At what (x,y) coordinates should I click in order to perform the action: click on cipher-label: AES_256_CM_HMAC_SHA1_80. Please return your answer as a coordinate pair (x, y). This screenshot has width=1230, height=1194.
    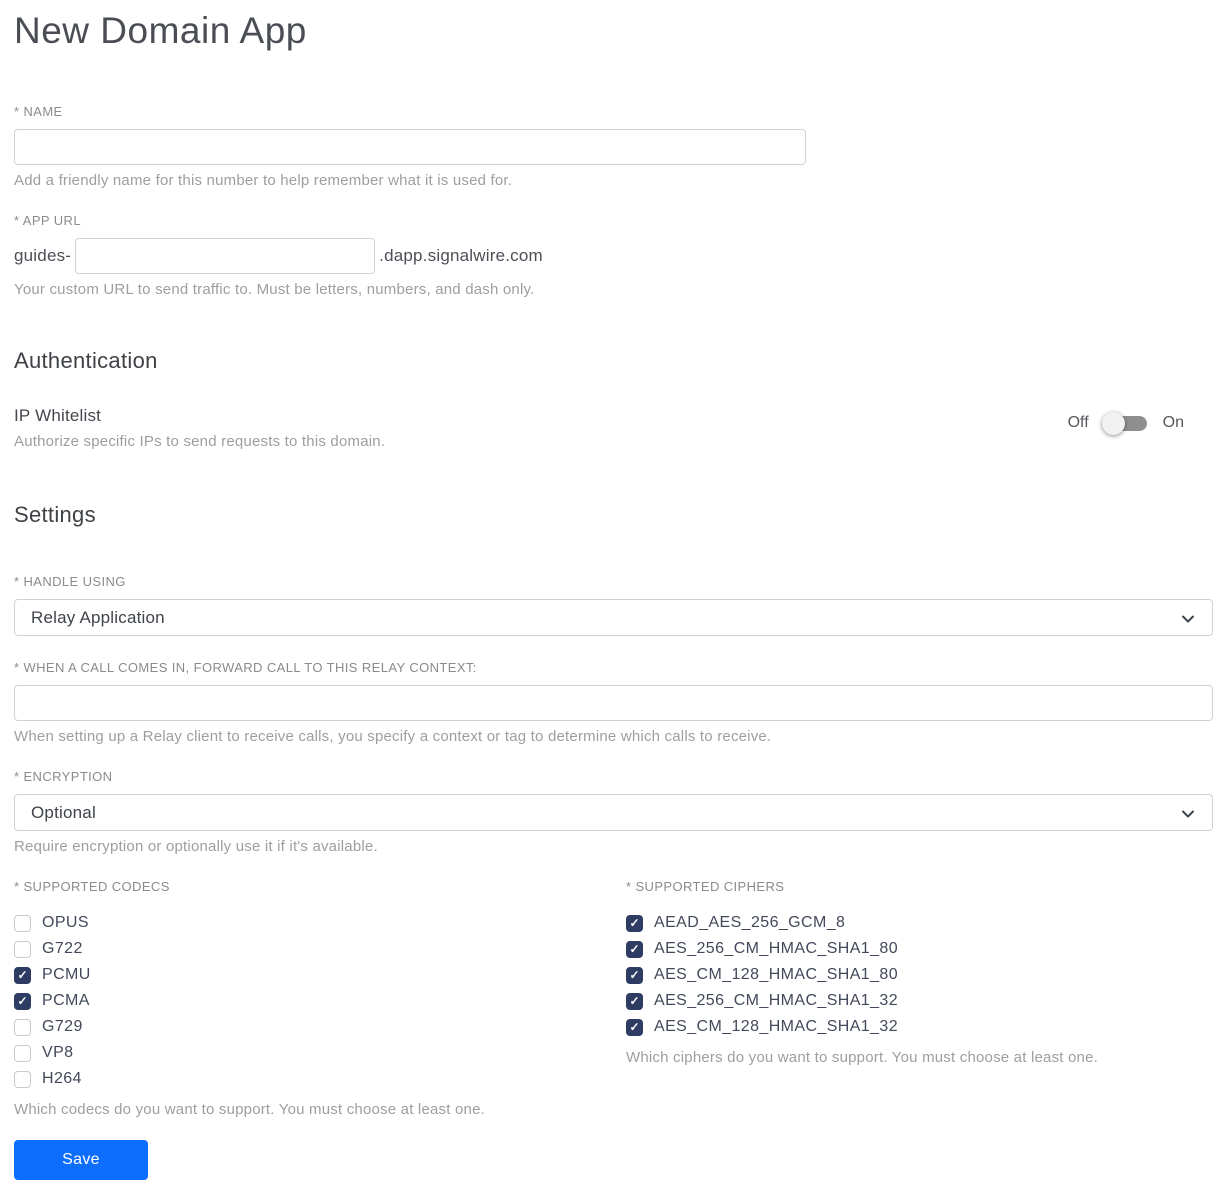
    Looking at the image, I should click on (776, 948).